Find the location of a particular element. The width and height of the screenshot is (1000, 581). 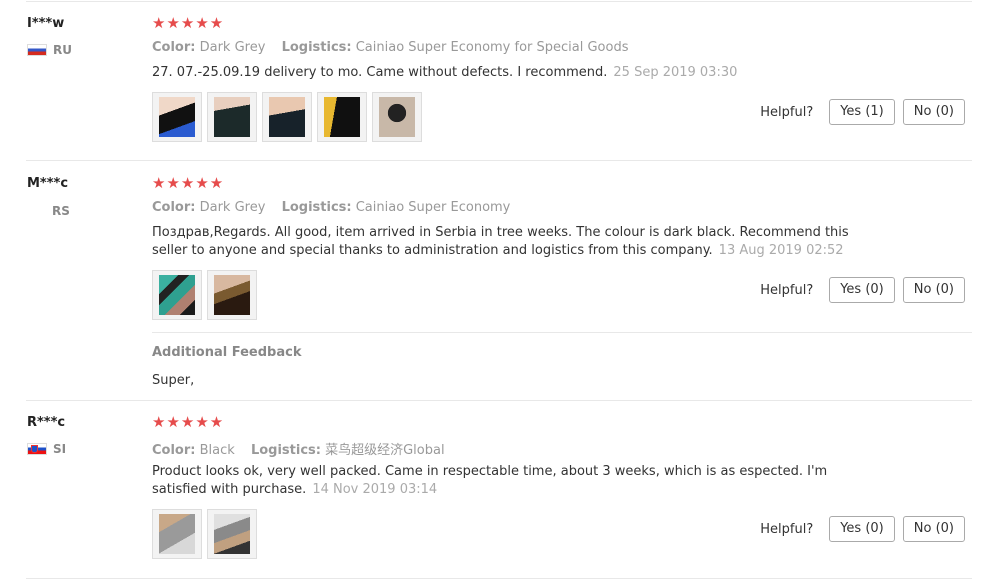

country-code: RS is located at coordinates (61, 211).